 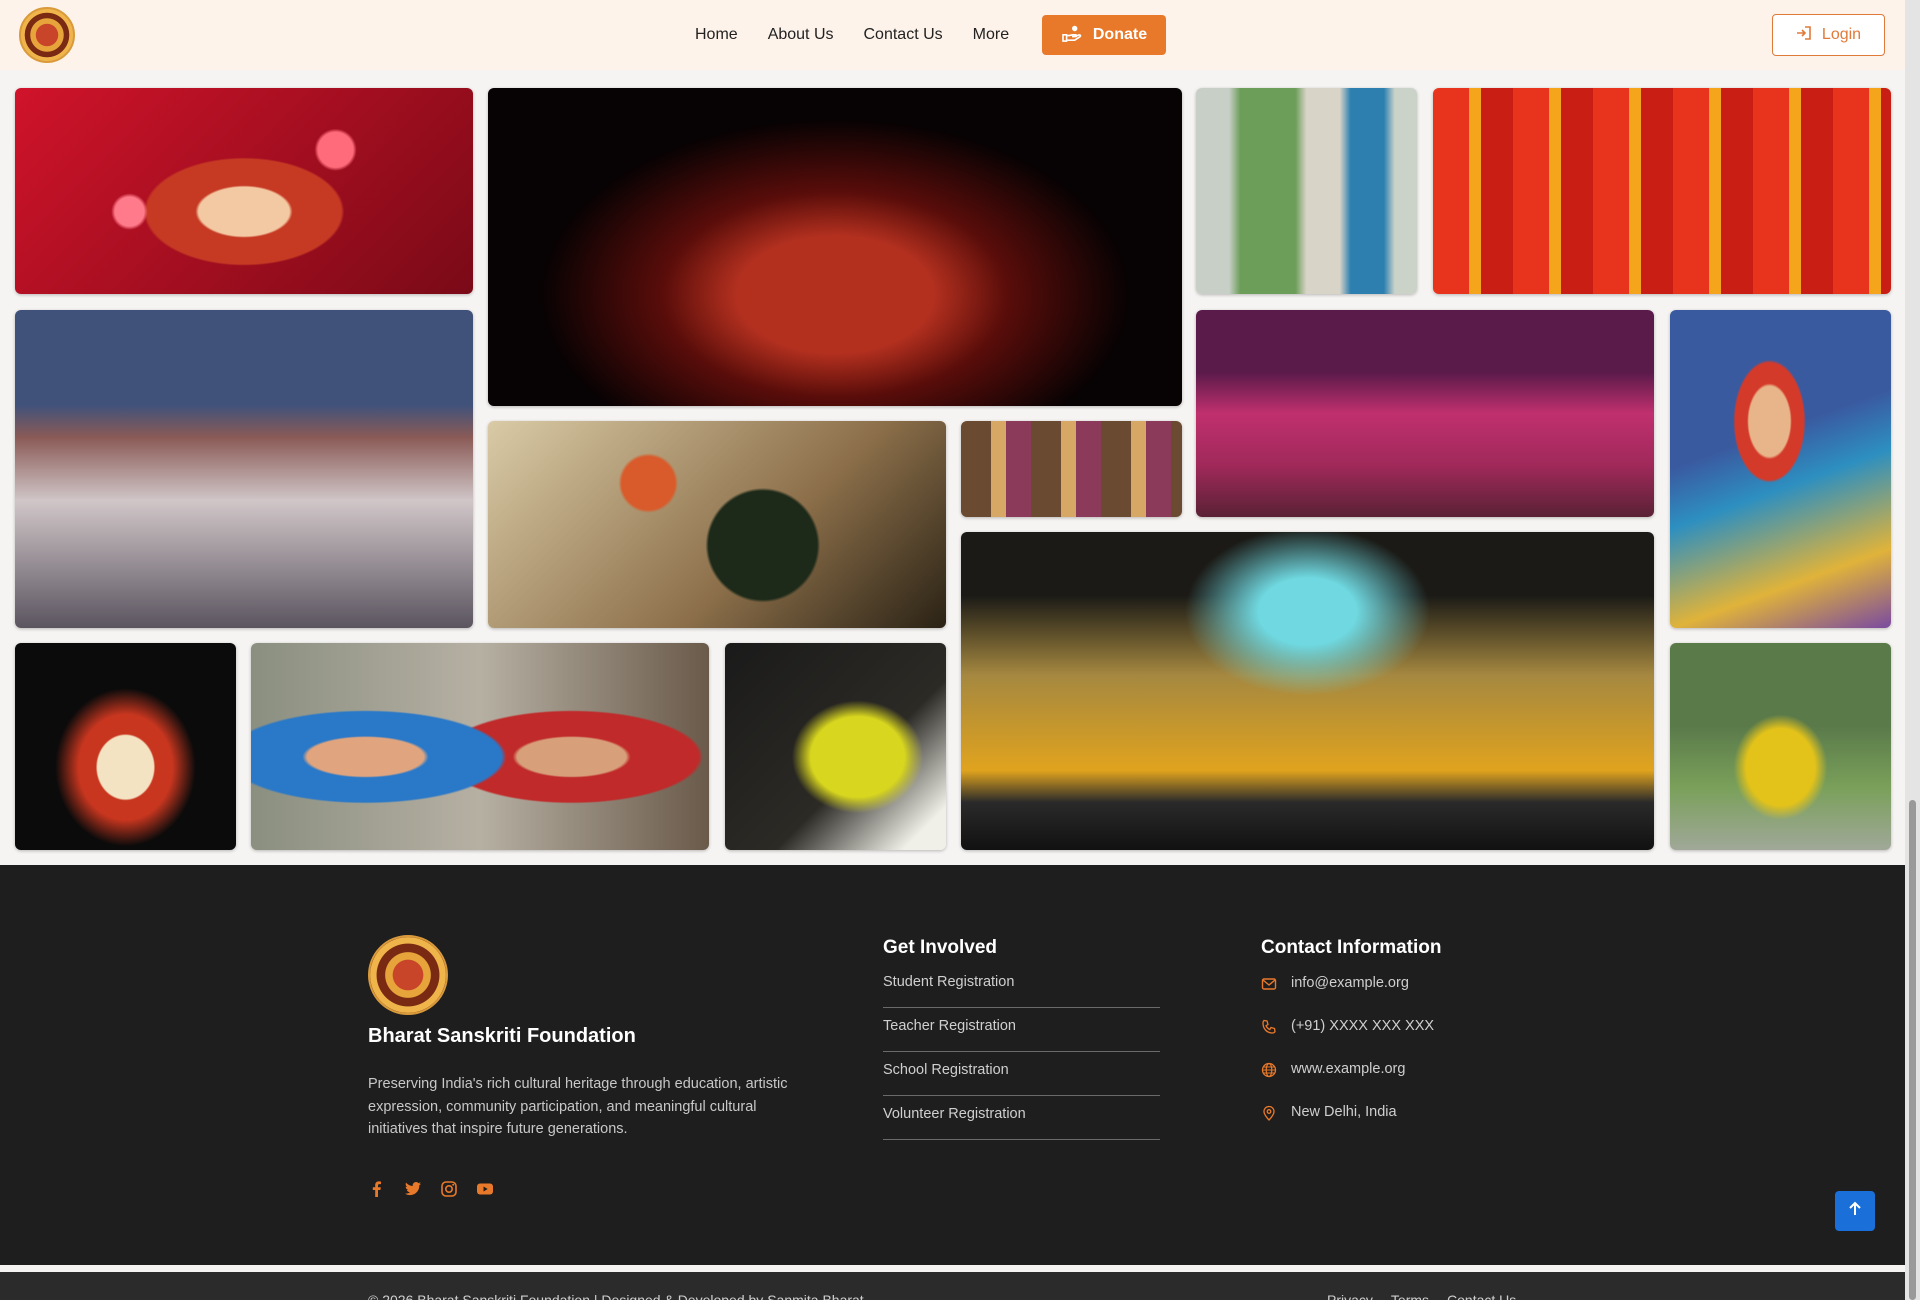 What do you see at coordinates (480, 746) in the screenshot?
I see `gallery-photo-girls-flute` at bounding box center [480, 746].